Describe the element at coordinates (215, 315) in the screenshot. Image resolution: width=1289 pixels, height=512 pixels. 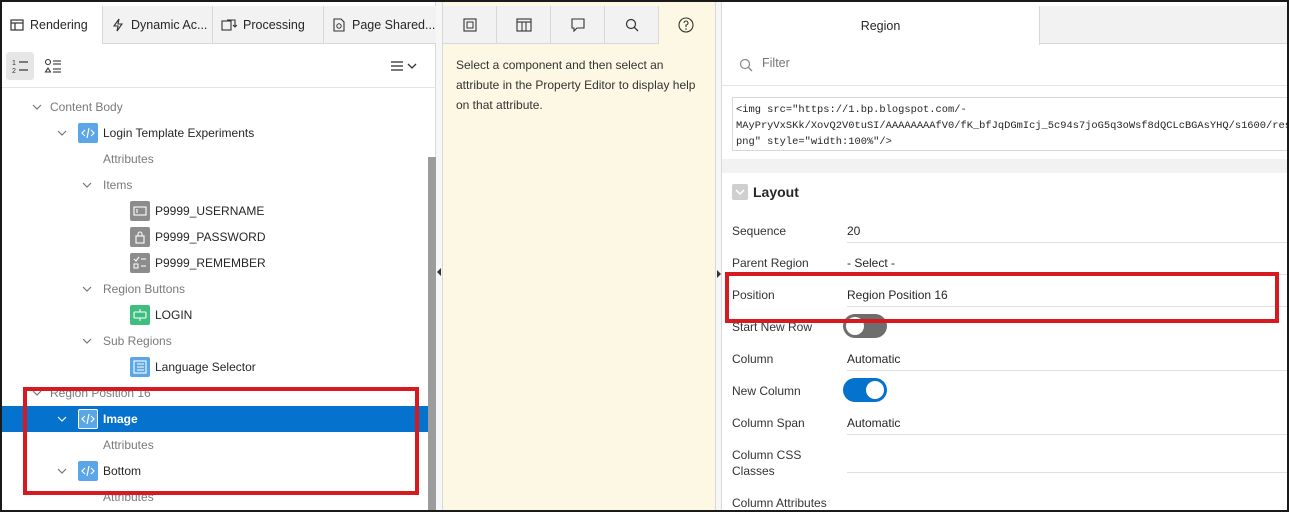
I see `tree-node-button-login: LOGIN` at that location.